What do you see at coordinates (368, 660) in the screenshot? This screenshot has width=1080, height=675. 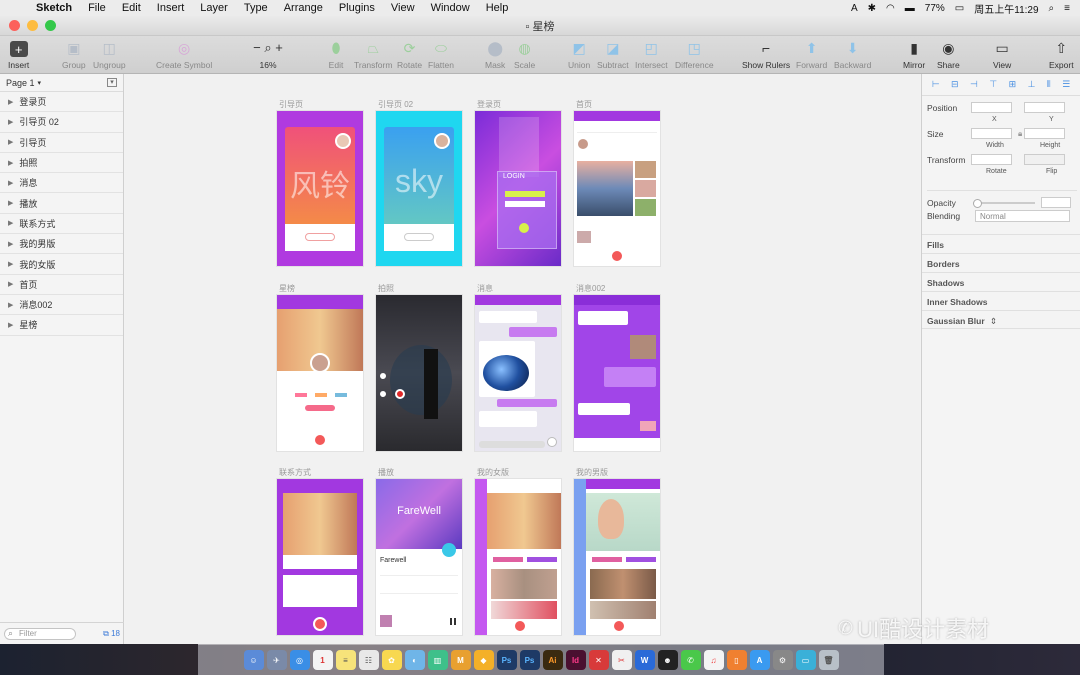 I see `reminders-icon: ☷` at bounding box center [368, 660].